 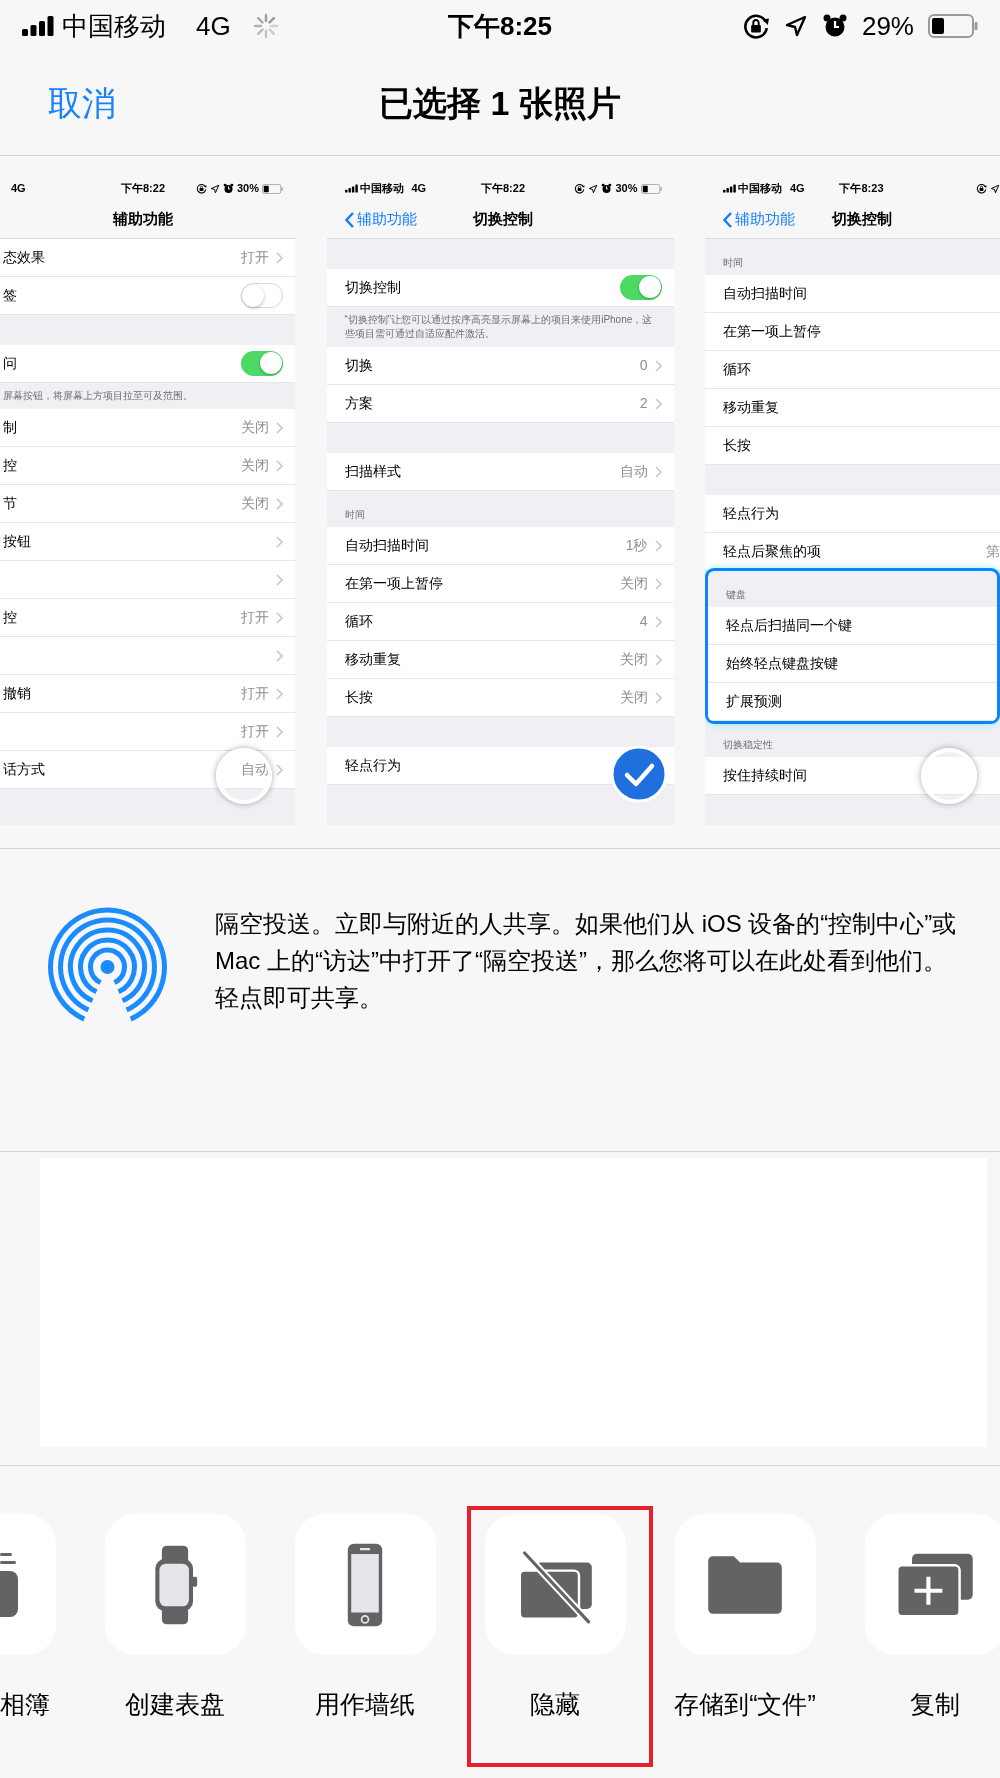 What do you see at coordinates (10, 295) in the screenshot?
I see `row-label: 签` at bounding box center [10, 295].